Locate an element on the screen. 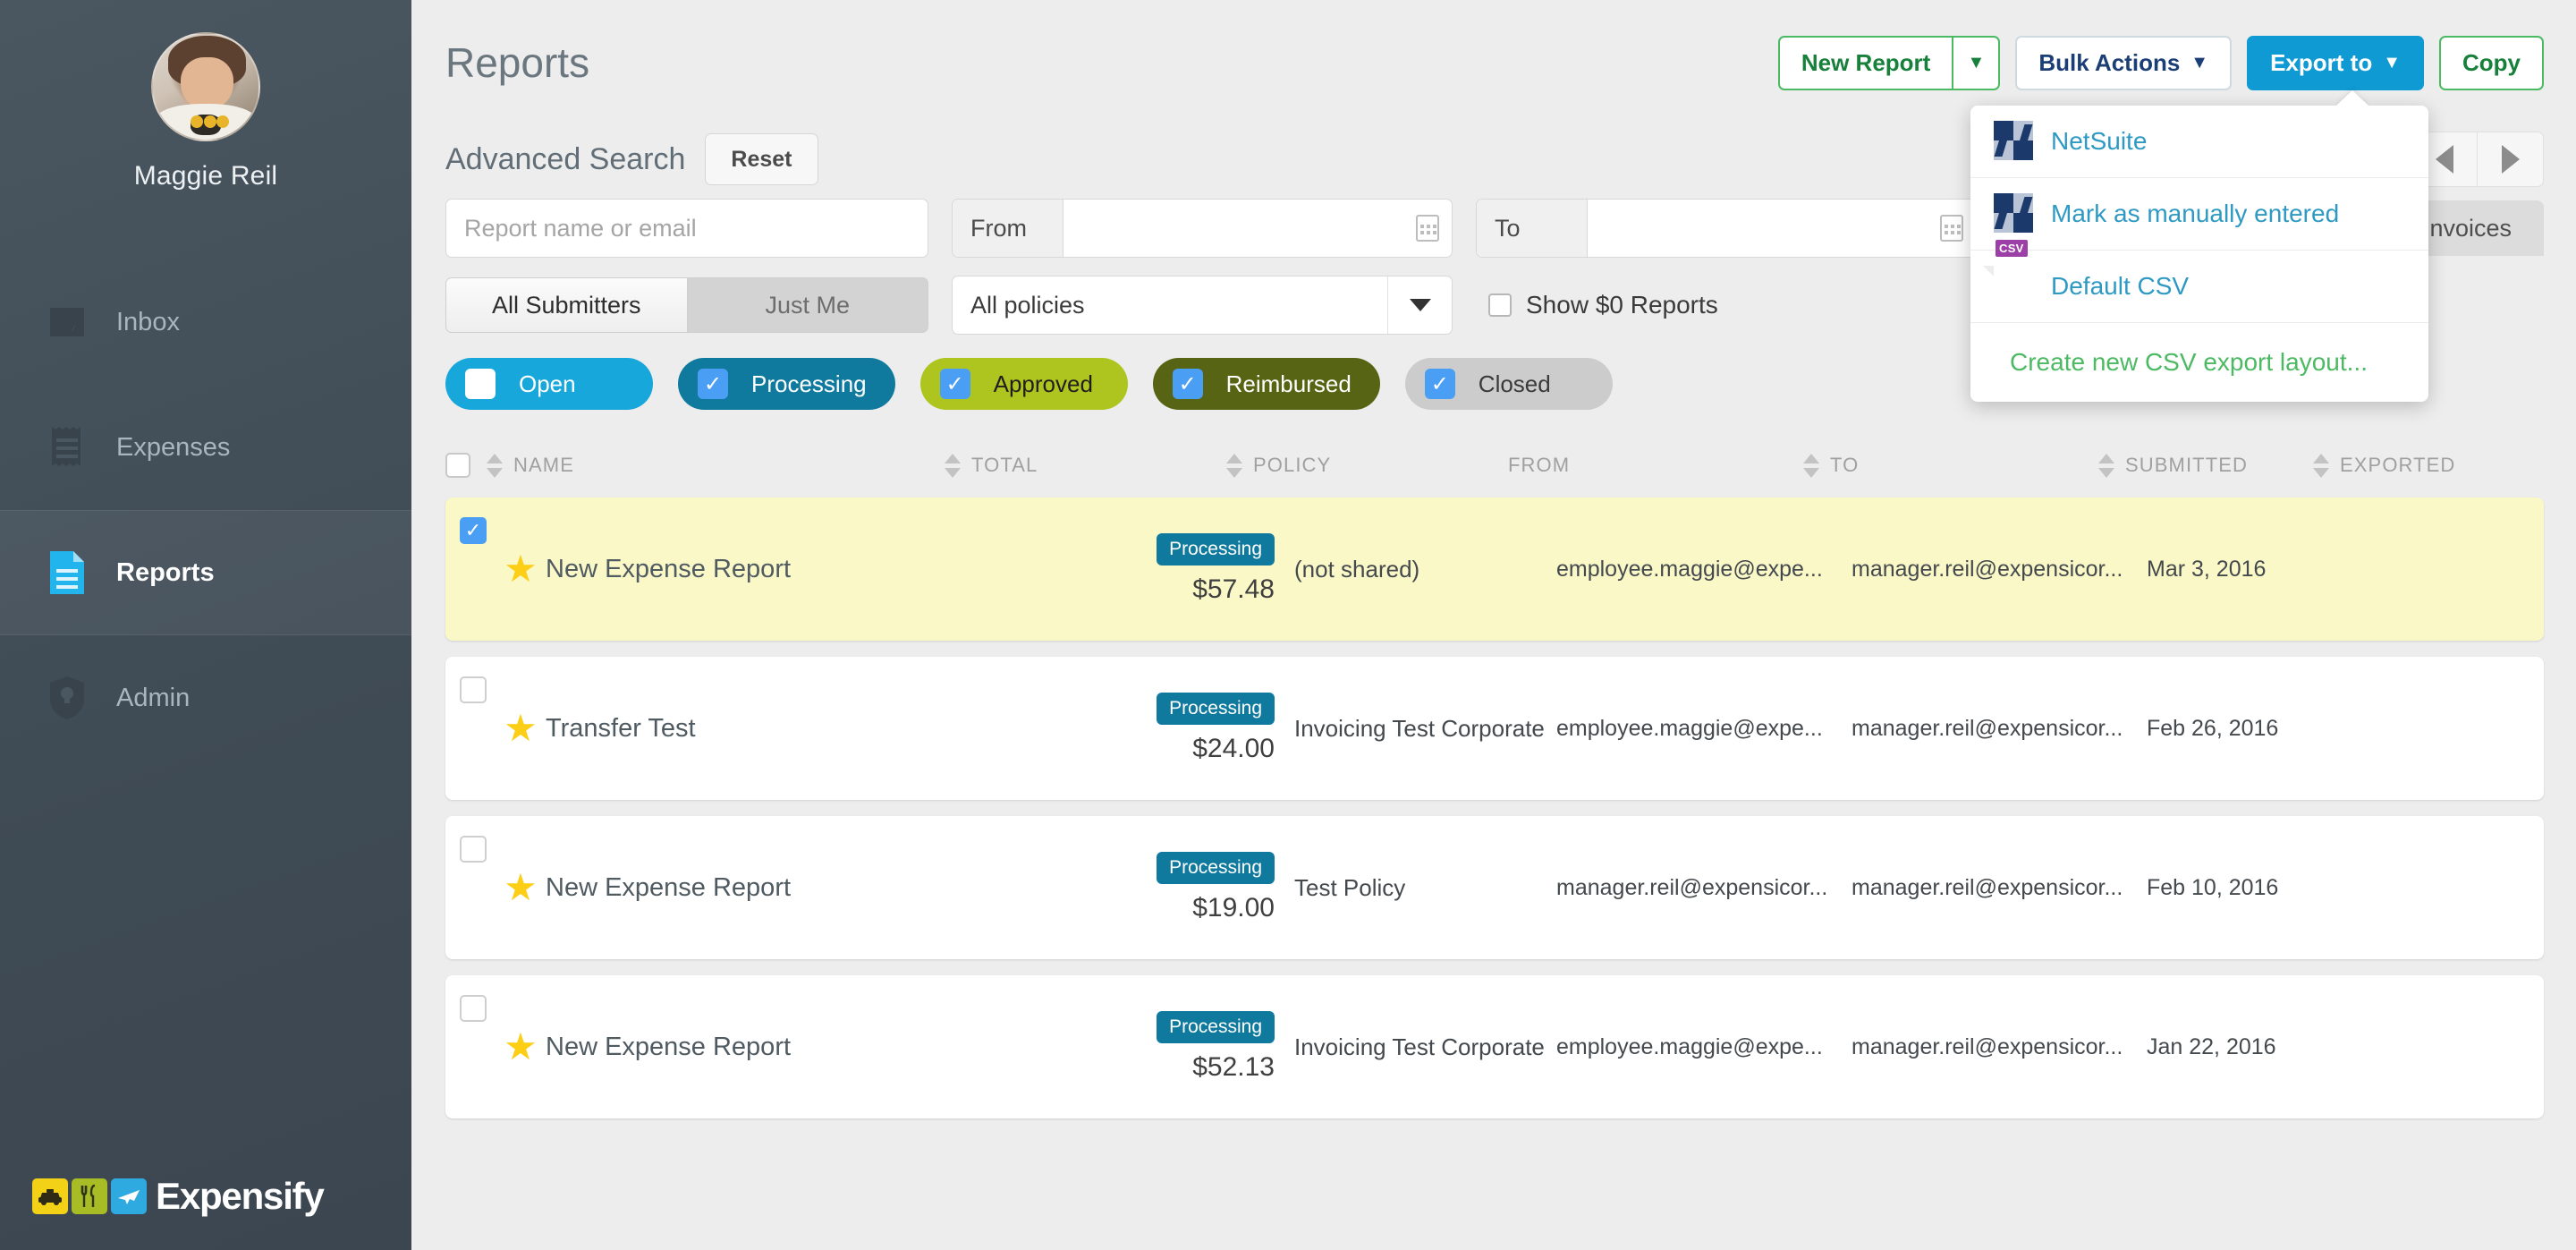  page-title: Reports is located at coordinates (517, 62).